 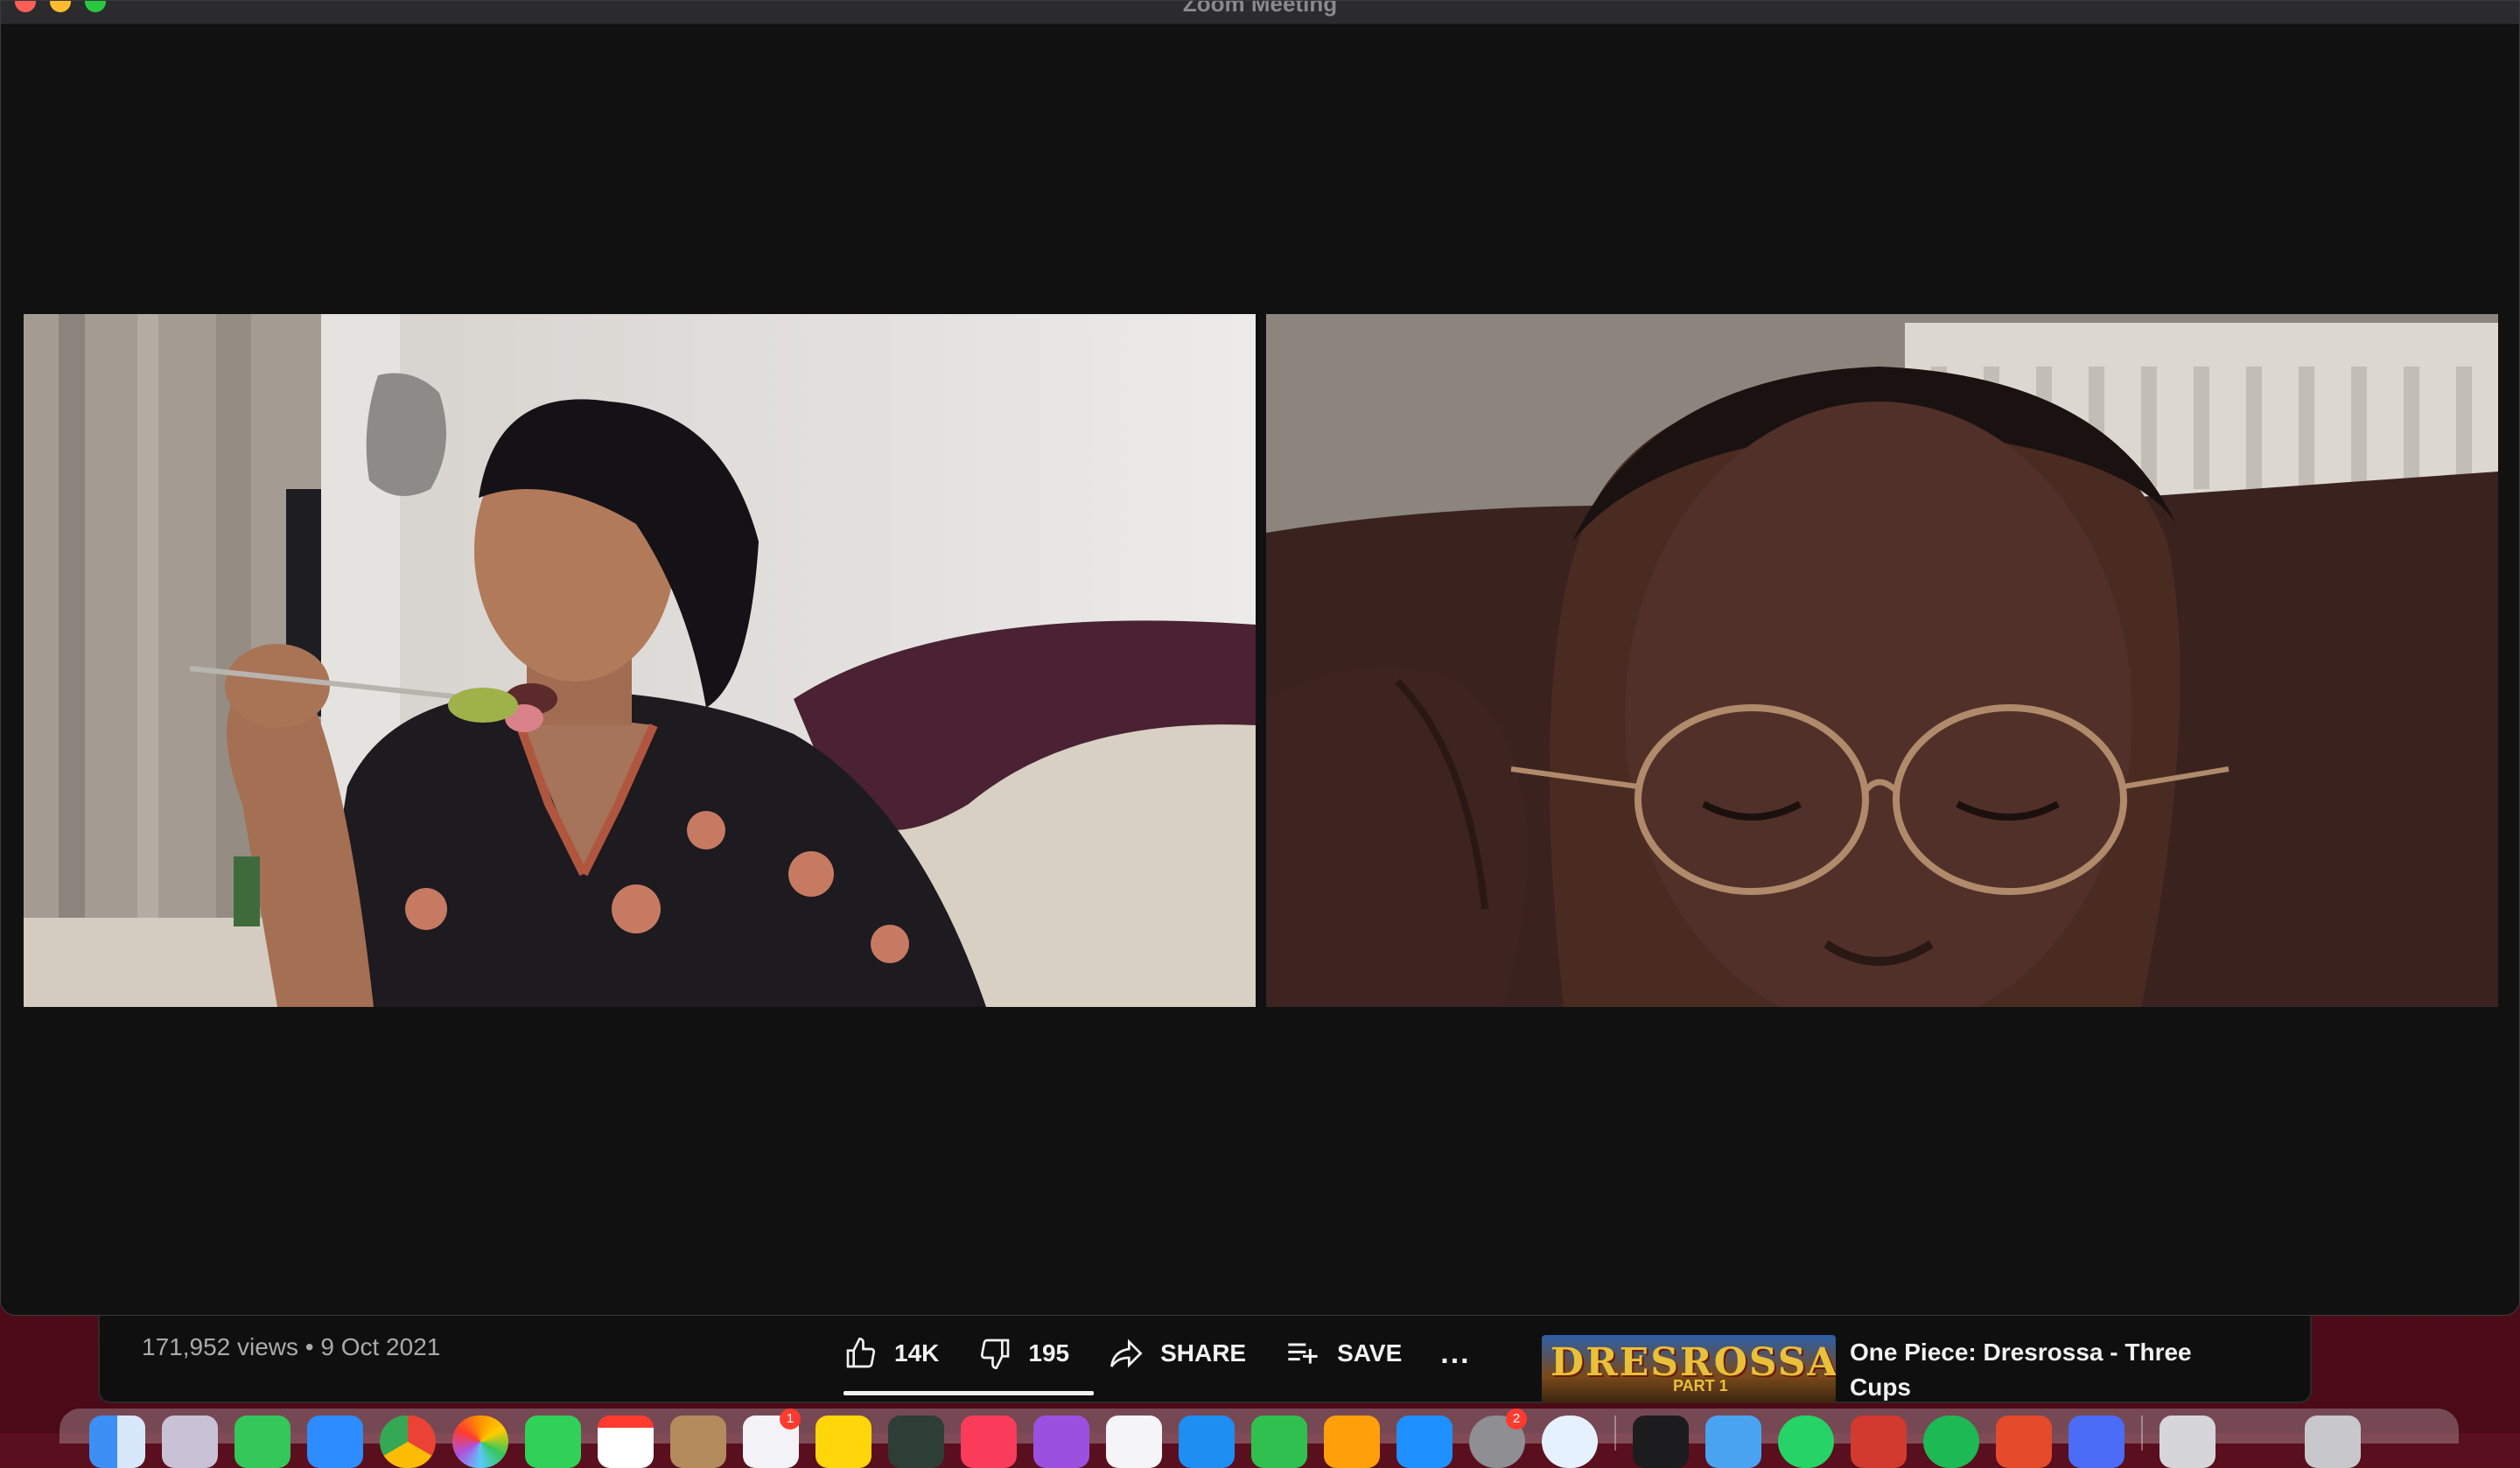 What do you see at coordinates (1689, 1369) in the screenshot?
I see `recommended-video-thumbnail: DRESROSSA PART 1` at bounding box center [1689, 1369].